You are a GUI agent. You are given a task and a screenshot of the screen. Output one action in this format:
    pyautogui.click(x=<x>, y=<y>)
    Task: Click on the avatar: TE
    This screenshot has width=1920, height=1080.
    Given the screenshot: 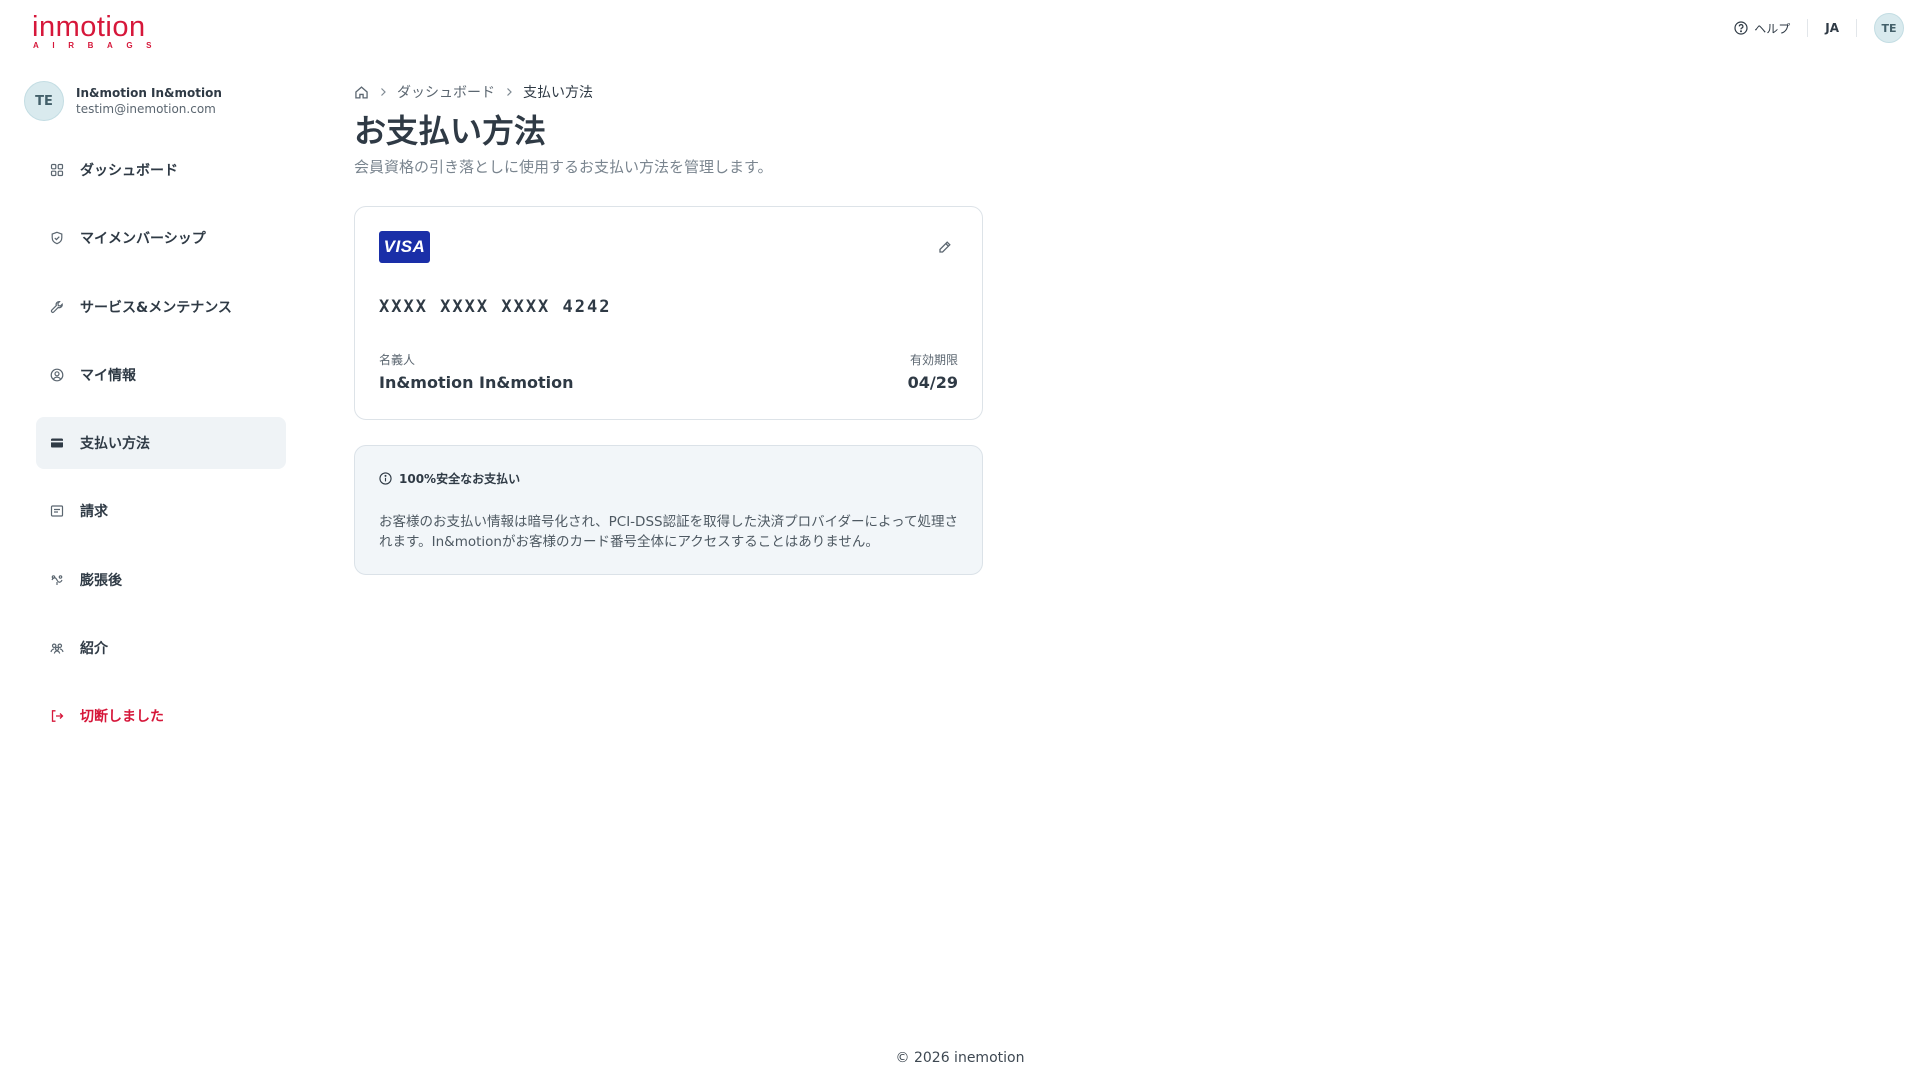 What is the action you would take?
    pyautogui.click(x=44, y=101)
    